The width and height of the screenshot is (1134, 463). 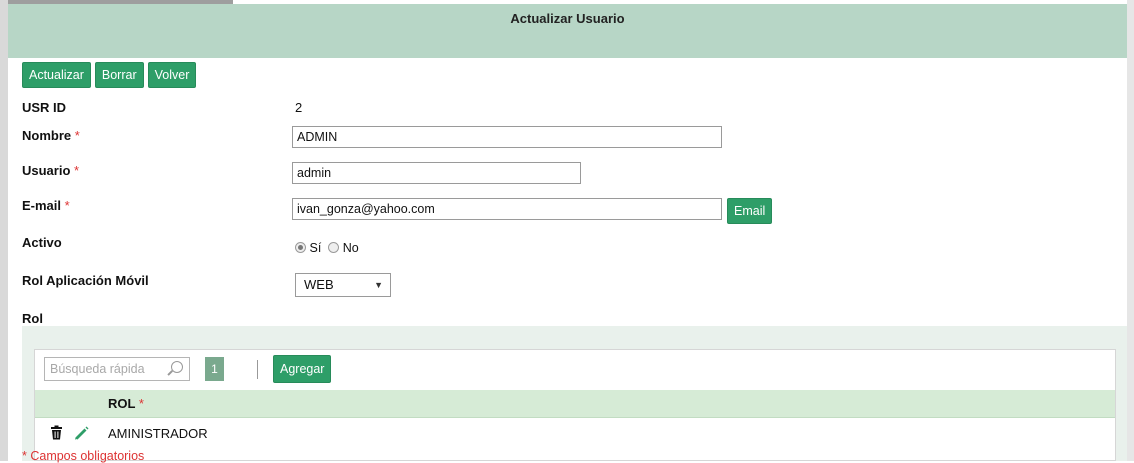 I want to click on rol-cell: AMINISTRADOR, so click(x=158, y=433).